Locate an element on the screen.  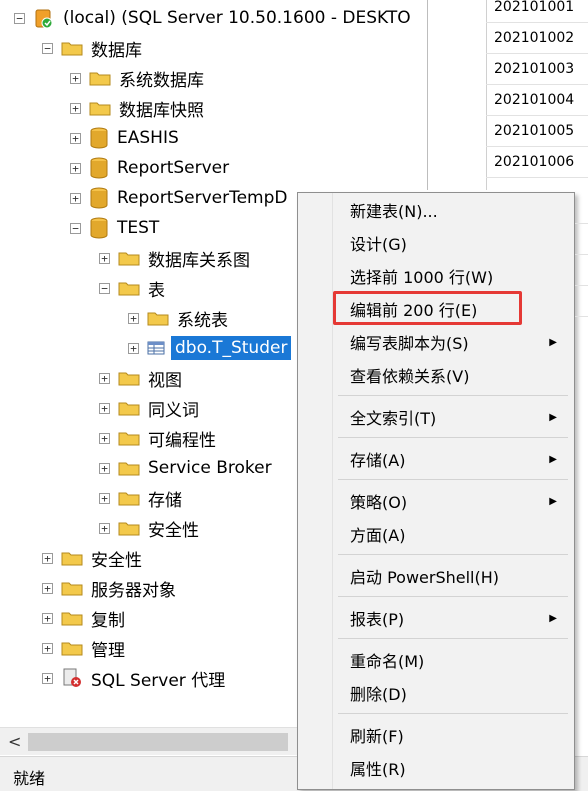
menu-item-refresh: 刷新(F) is located at coordinates (457, 735).